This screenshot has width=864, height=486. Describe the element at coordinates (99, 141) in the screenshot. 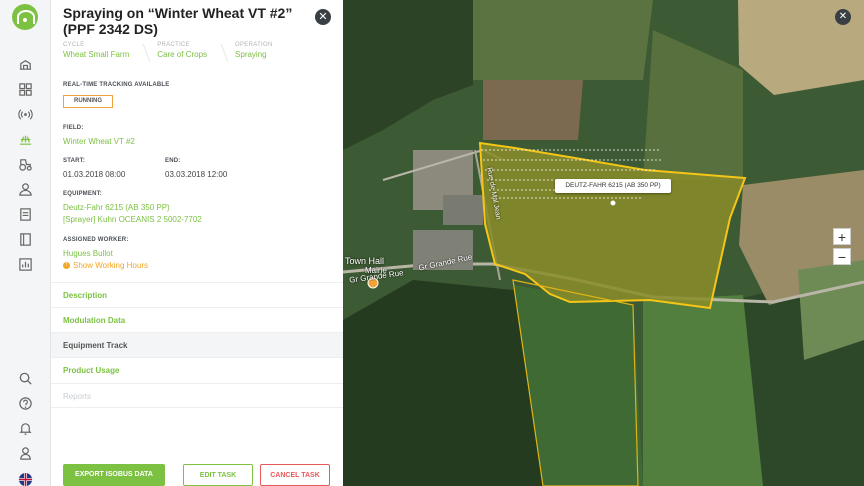

I see `field-link: Winter Wheat VT #2` at that location.